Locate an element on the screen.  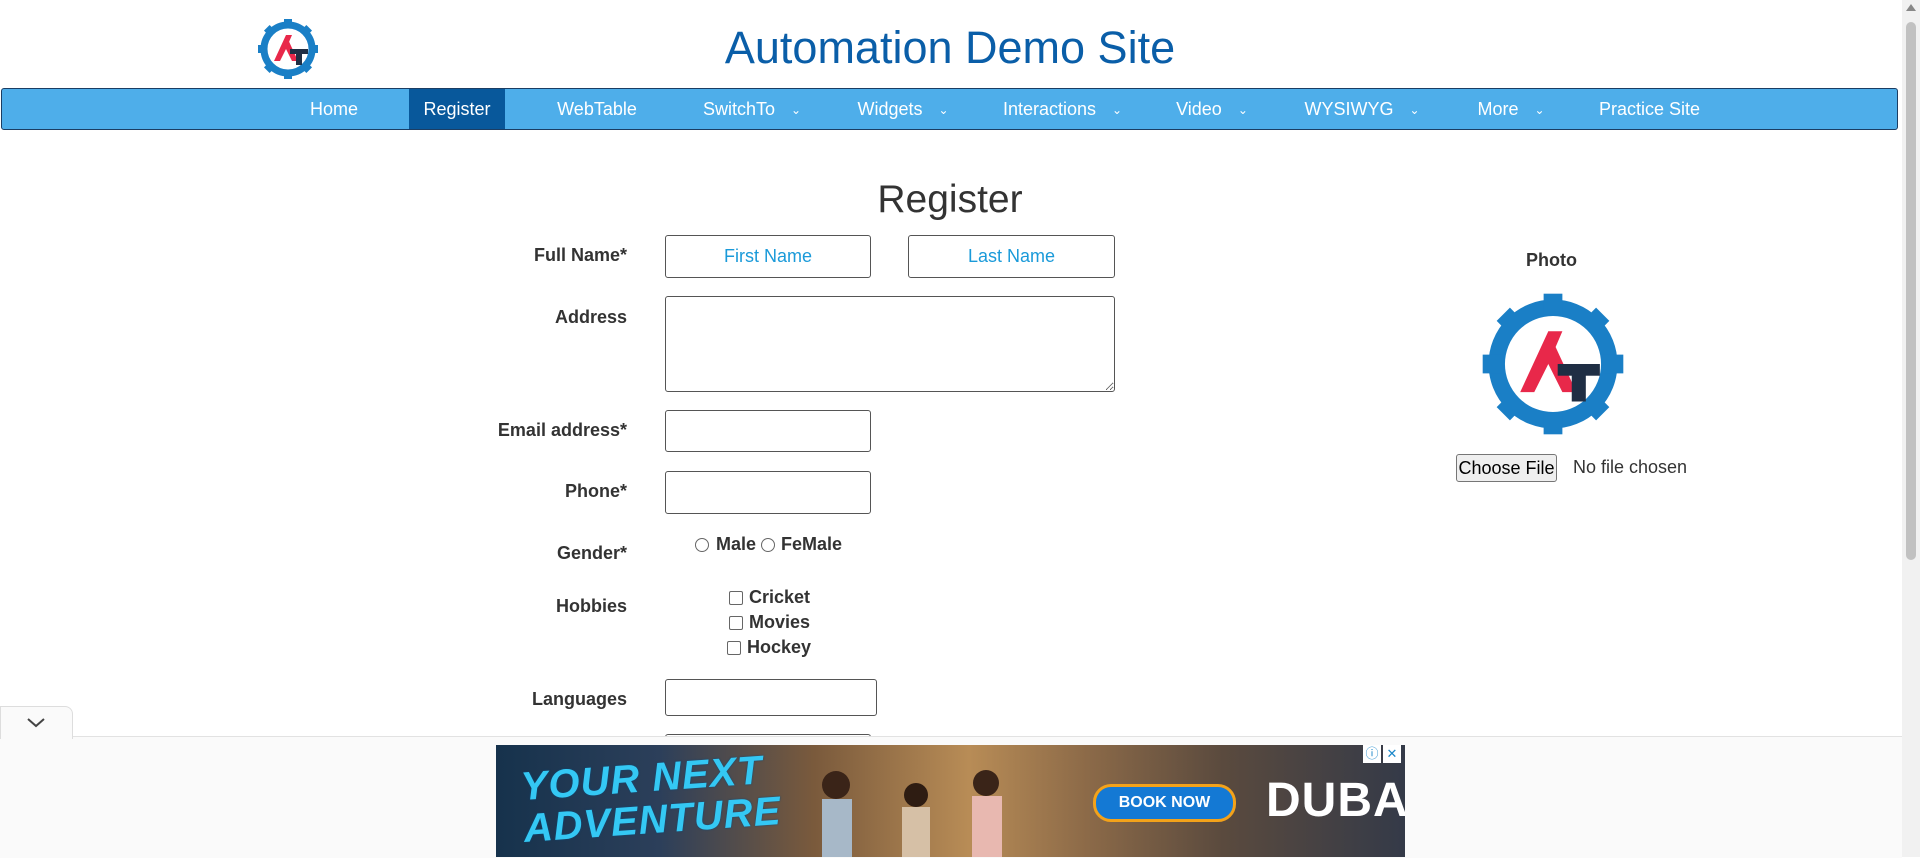
nav-register-label: Register is located at coordinates (457, 109).